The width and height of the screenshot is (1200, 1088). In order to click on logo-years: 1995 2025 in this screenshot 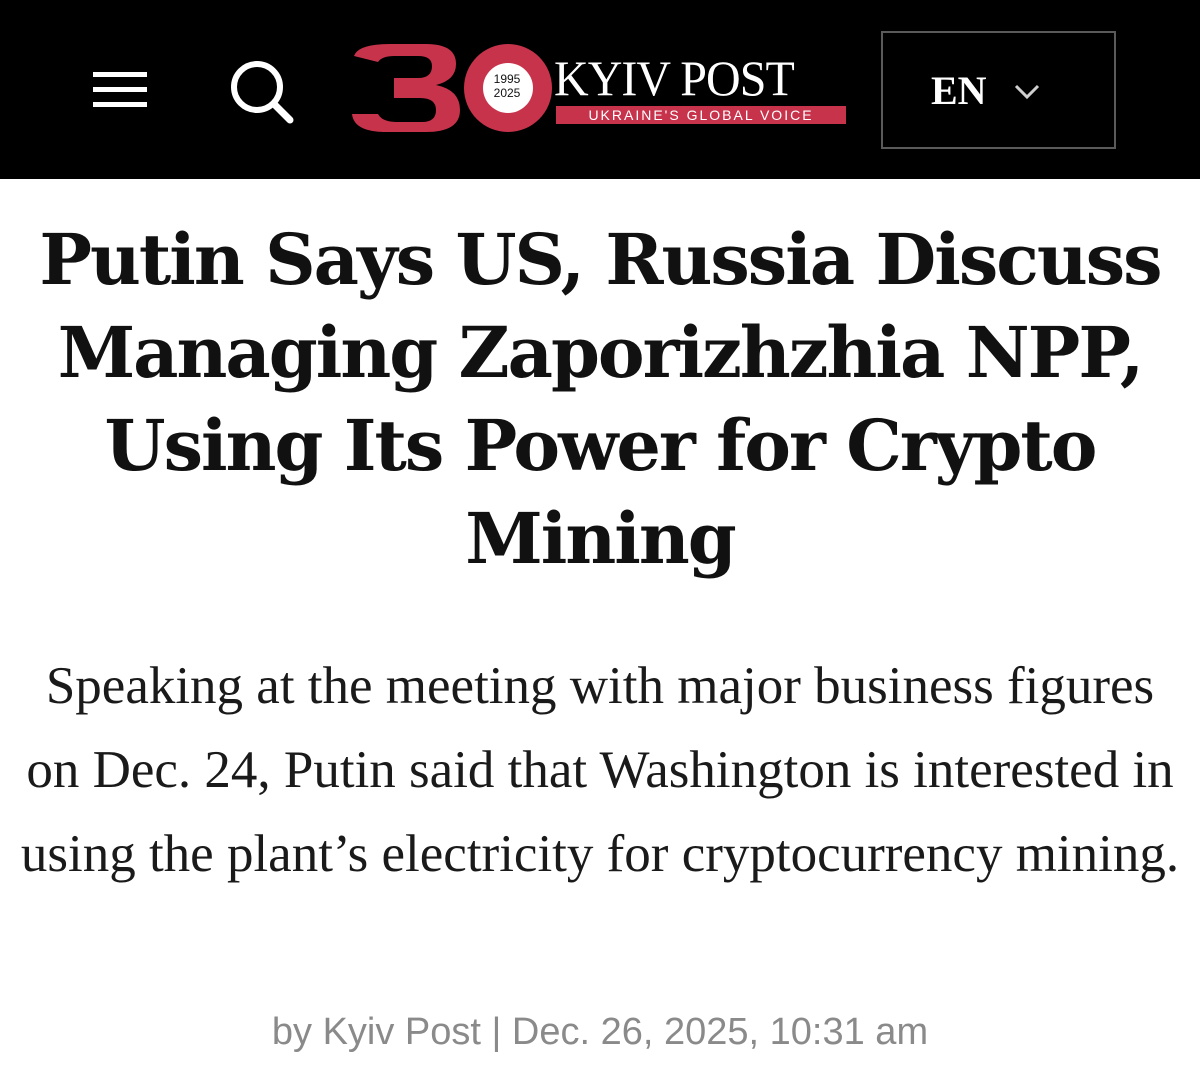, I will do `click(507, 86)`.